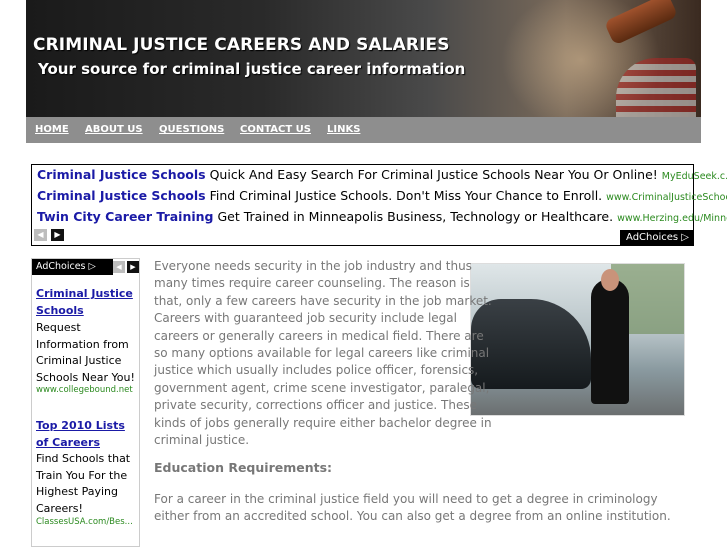  I want to click on nav-questions: QUESTIONS, so click(191, 129).